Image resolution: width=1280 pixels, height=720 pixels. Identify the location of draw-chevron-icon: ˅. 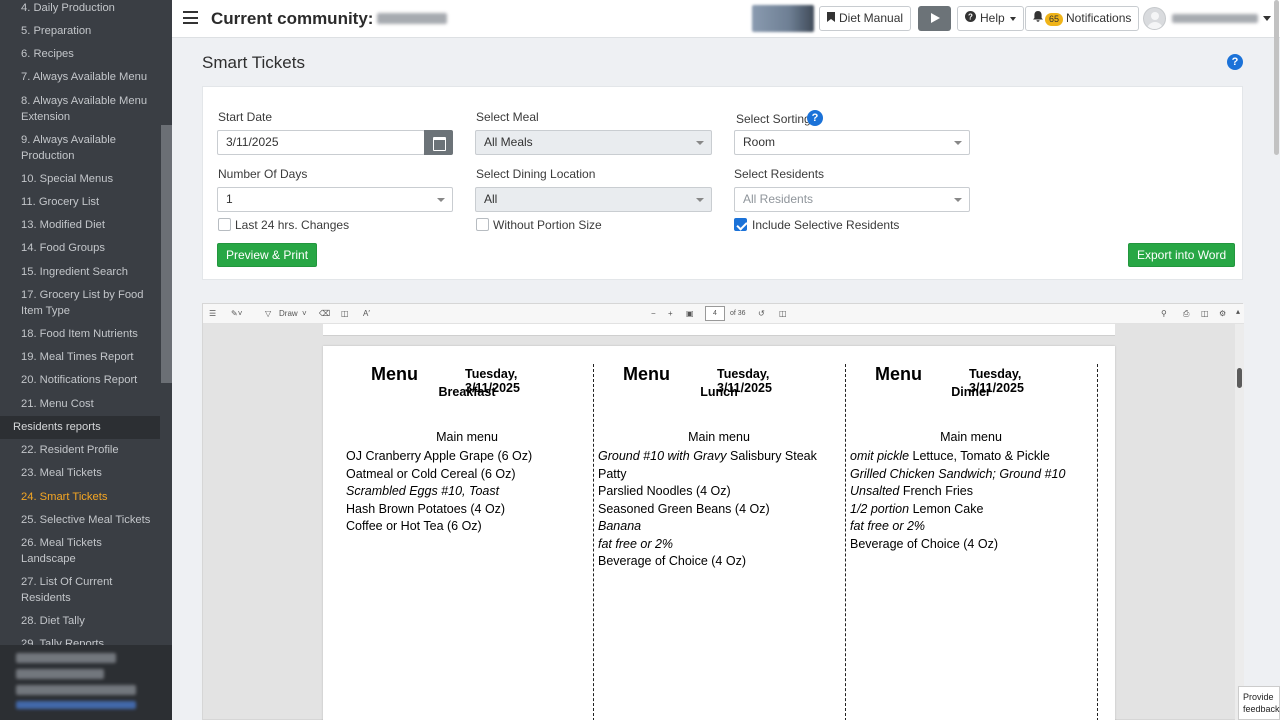
(304, 314).